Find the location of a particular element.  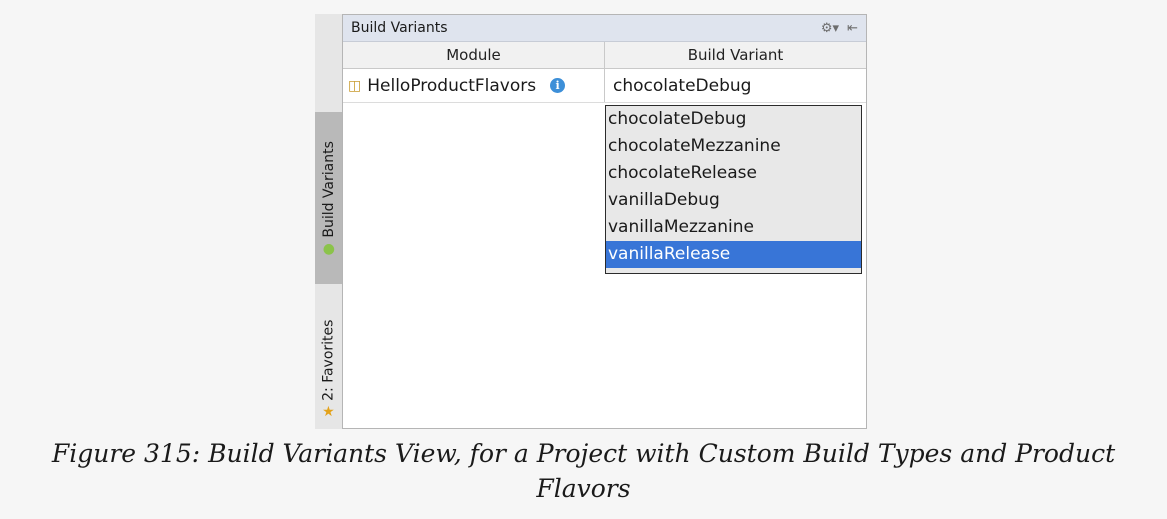

hide-icon: ⇤ is located at coordinates (852, 28).